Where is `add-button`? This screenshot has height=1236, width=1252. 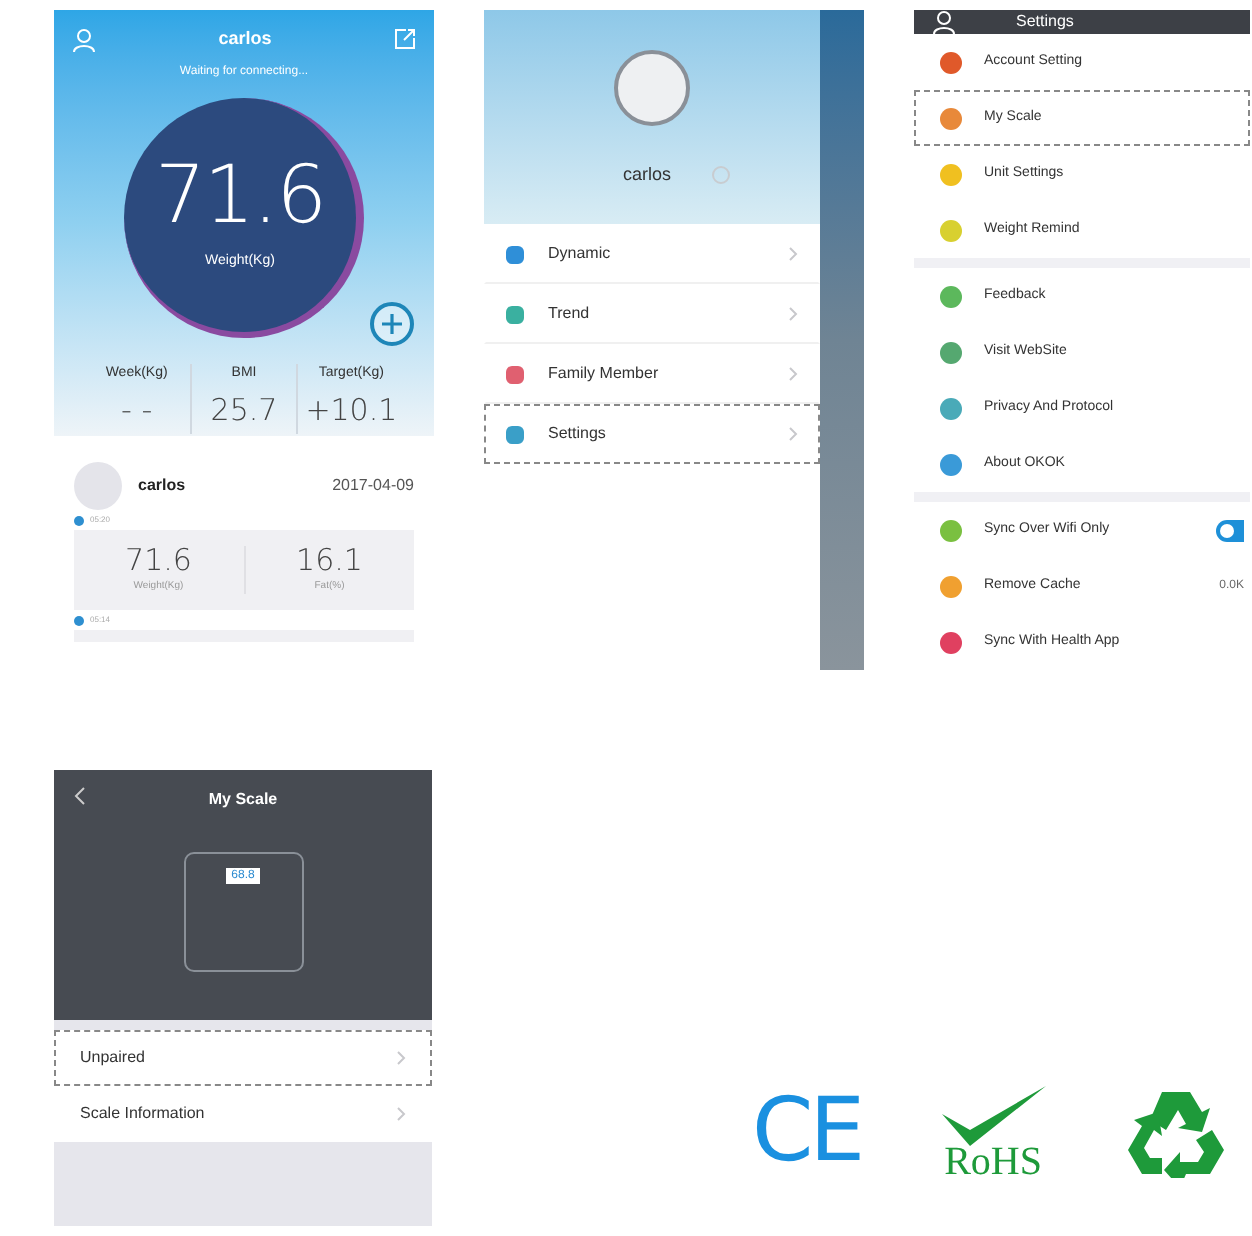 add-button is located at coordinates (392, 324).